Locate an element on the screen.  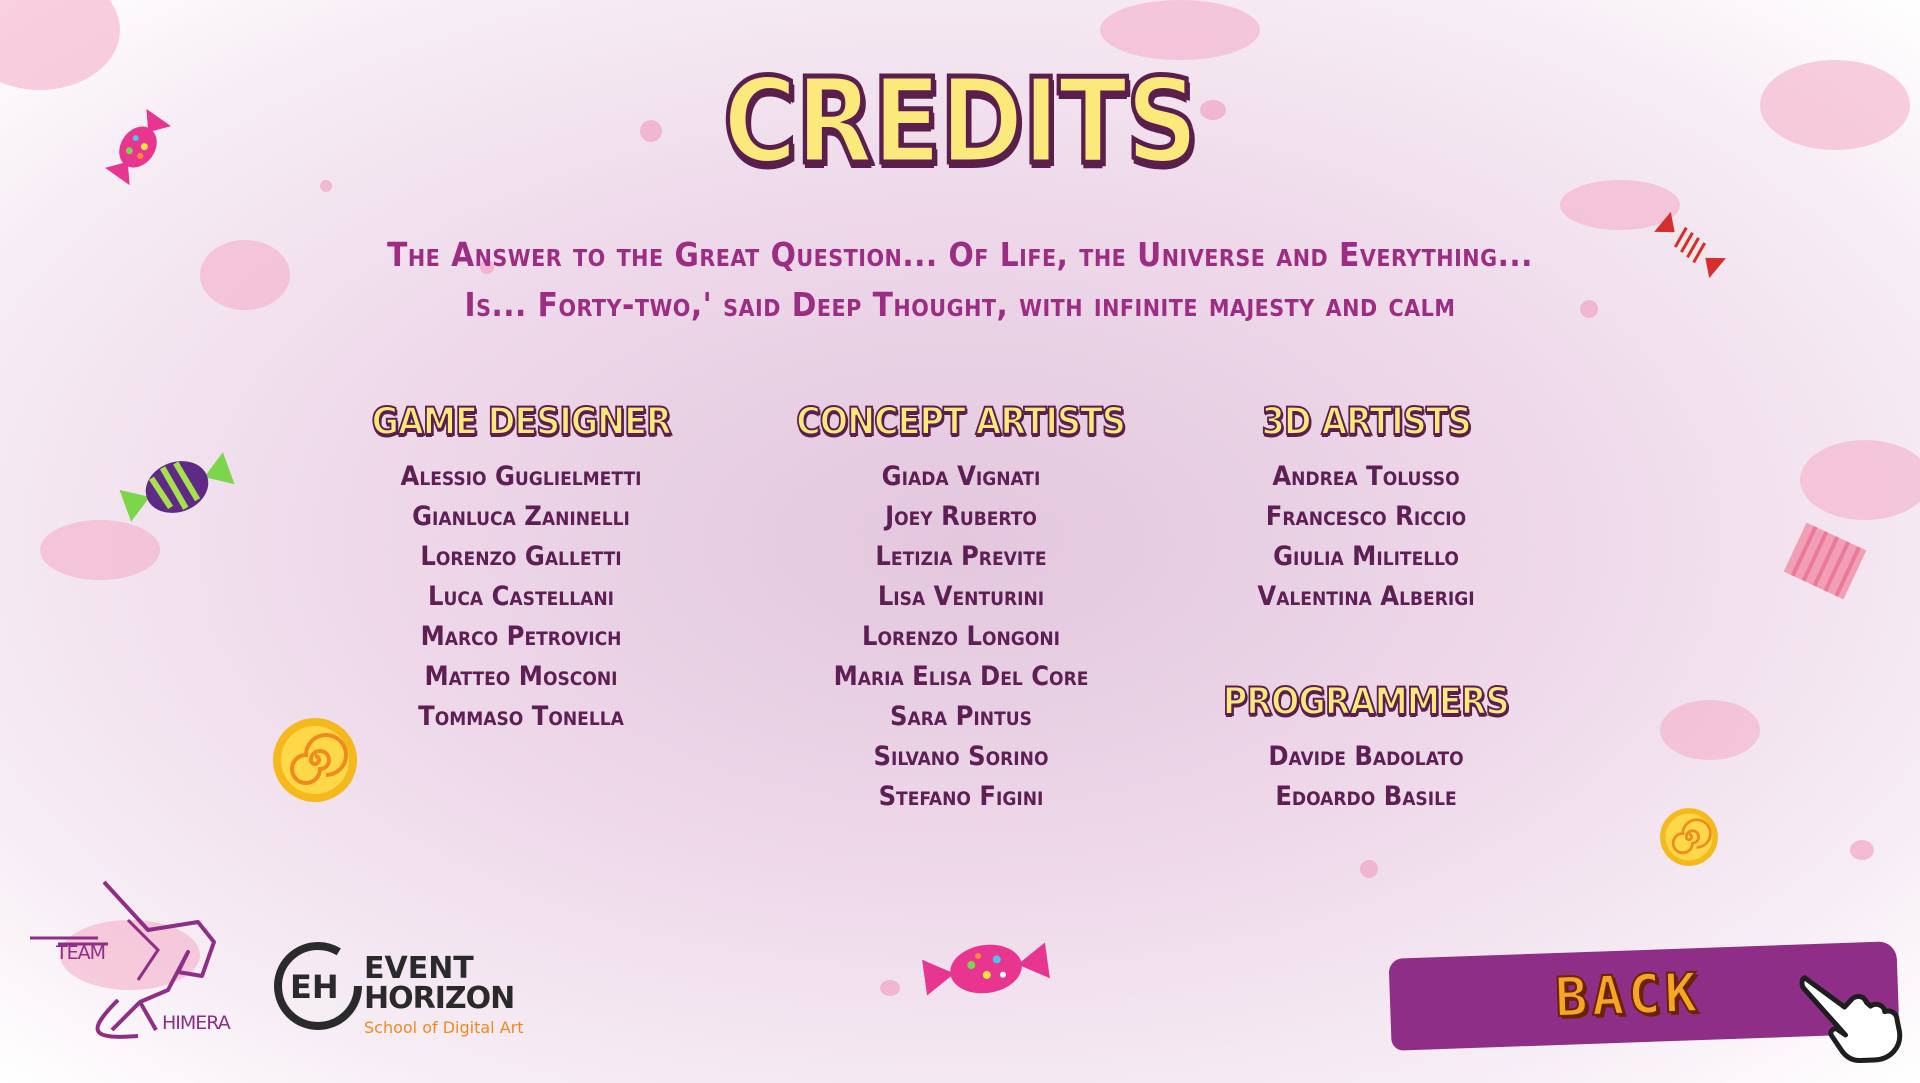
team-logo-line-1: TEAM is located at coordinates (81, 953).